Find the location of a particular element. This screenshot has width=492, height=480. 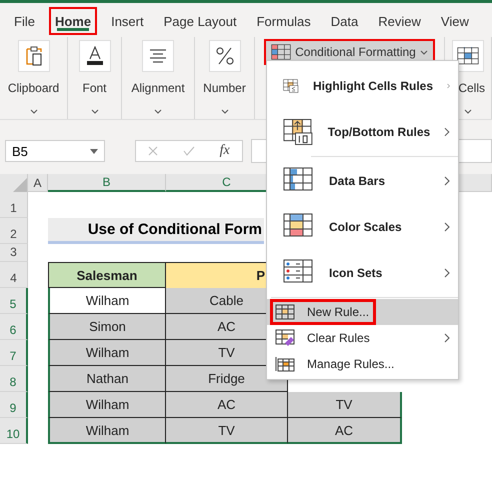

ribbon-tab: File is located at coordinates (24, 21).